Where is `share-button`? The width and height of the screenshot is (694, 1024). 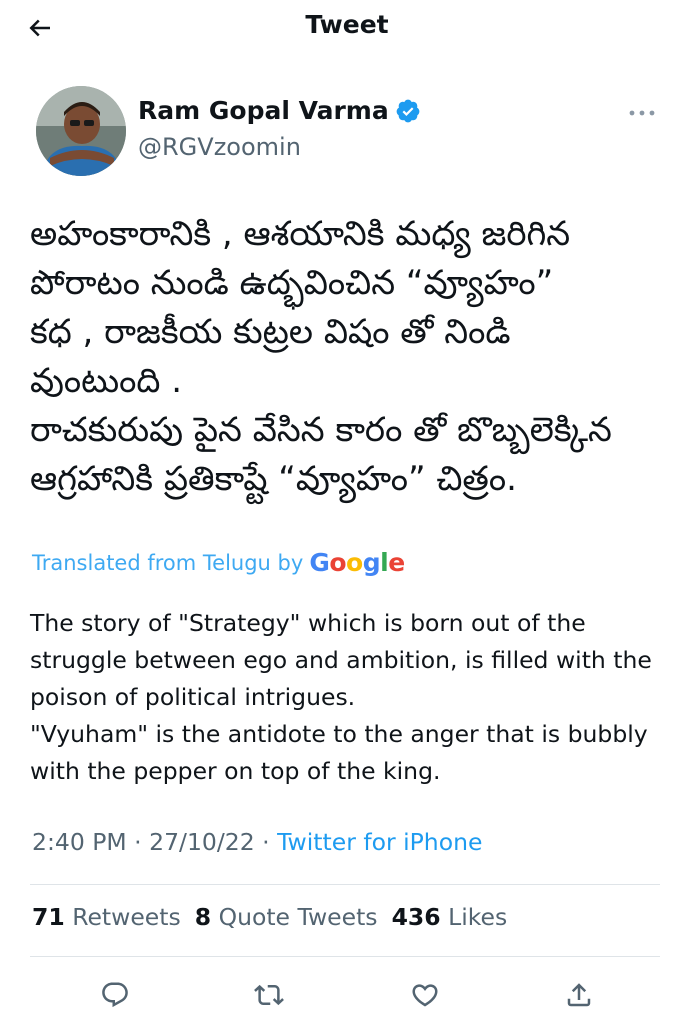
share-button is located at coordinates (579, 995).